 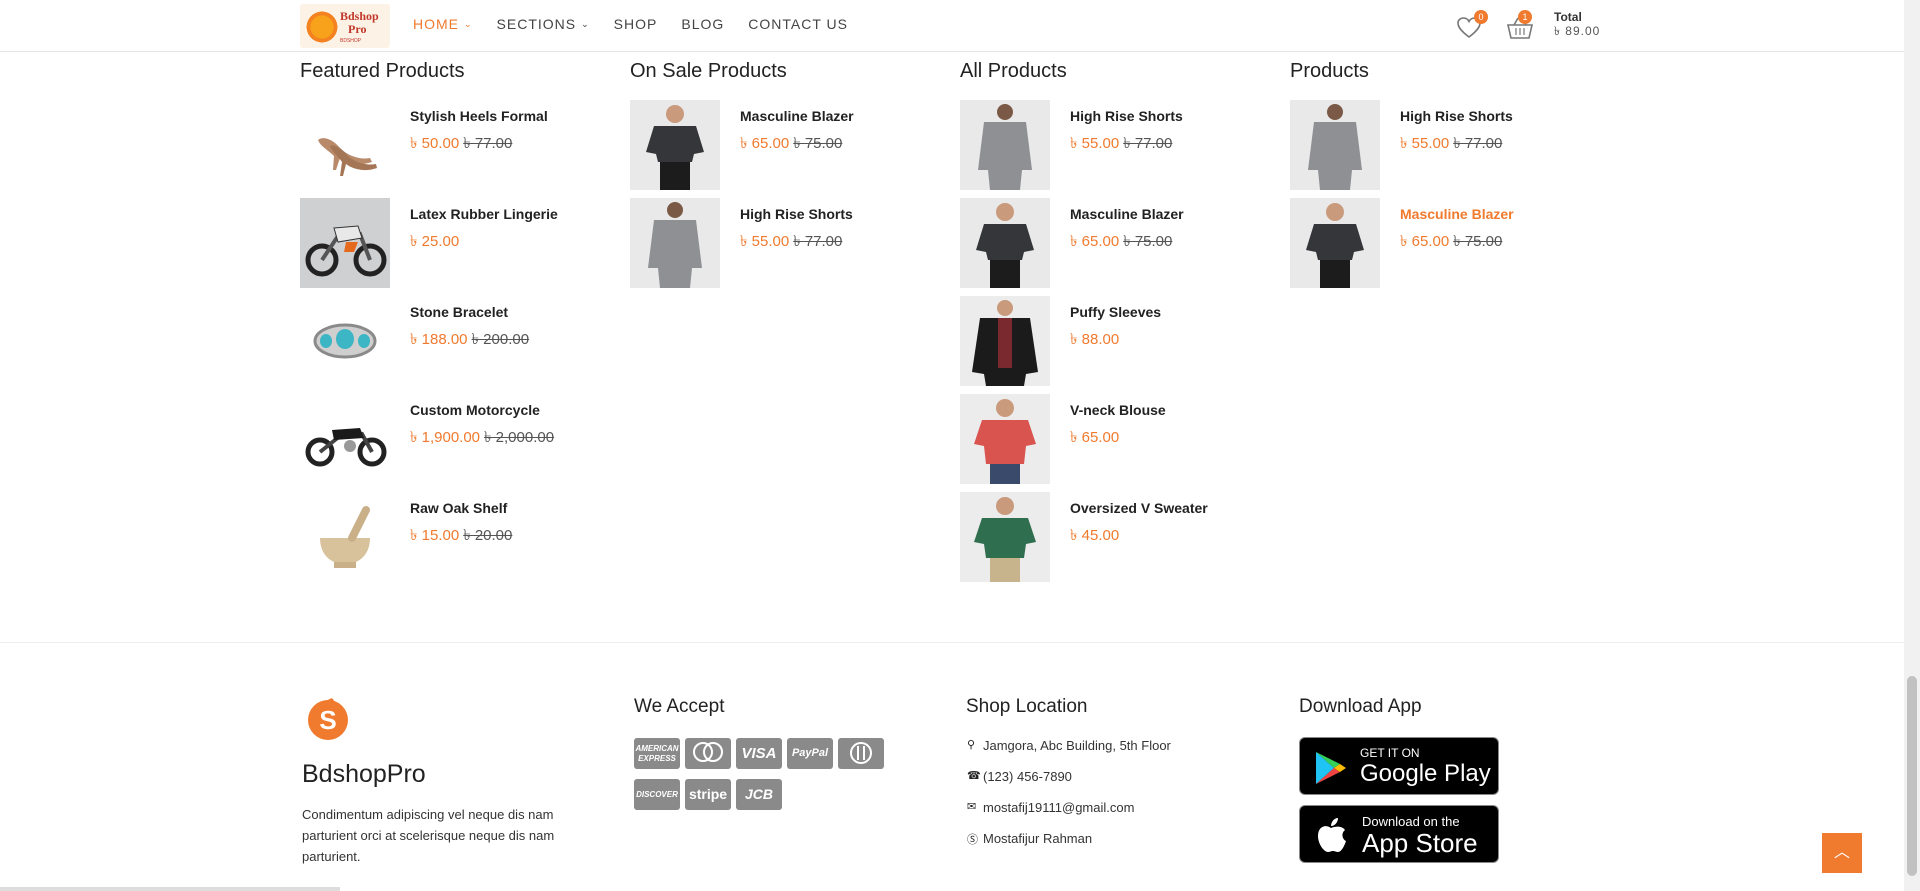 What do you see at coordinates (1139, 508) in the screenshot?
I see `product-name: Oversized V Sweater` at bounding box center [1139, 508].